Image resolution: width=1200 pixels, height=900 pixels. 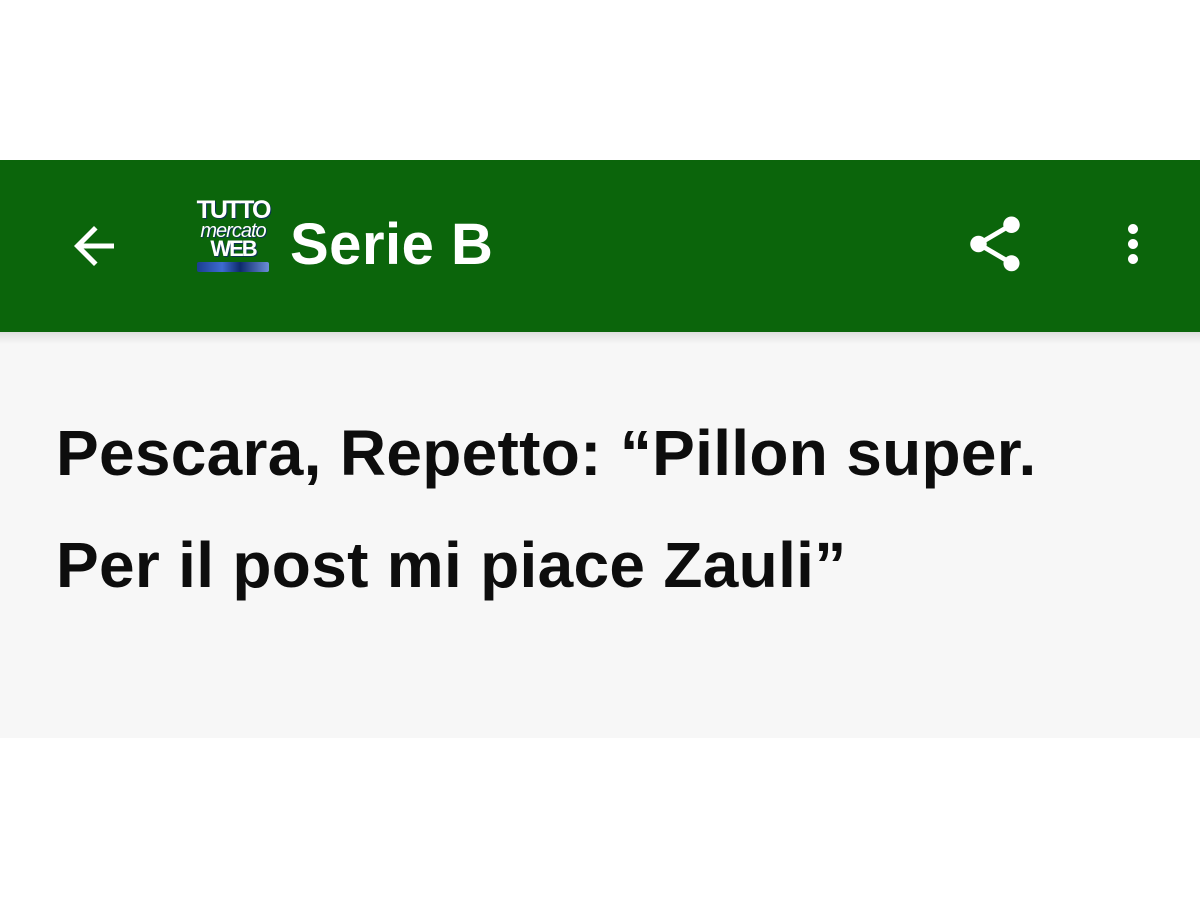 What do you see at coordinates (600, 338) in the screenshot?
I see `app-bar-shadow` at bounding box center [600, 338].